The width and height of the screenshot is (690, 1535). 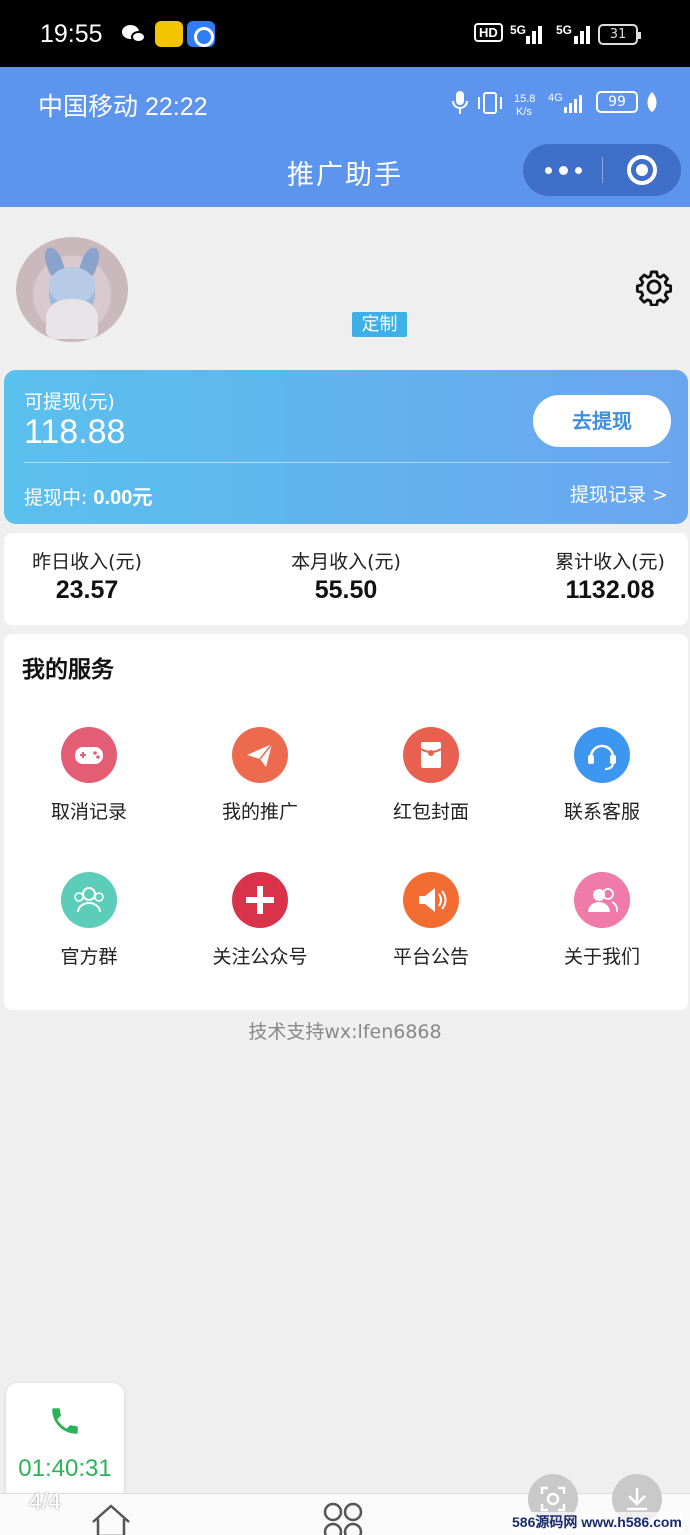 What do you see at coordinates (260, 957) in the screenshot?
I see `service-label: 关注公众号` at bounding box center [260, 957].